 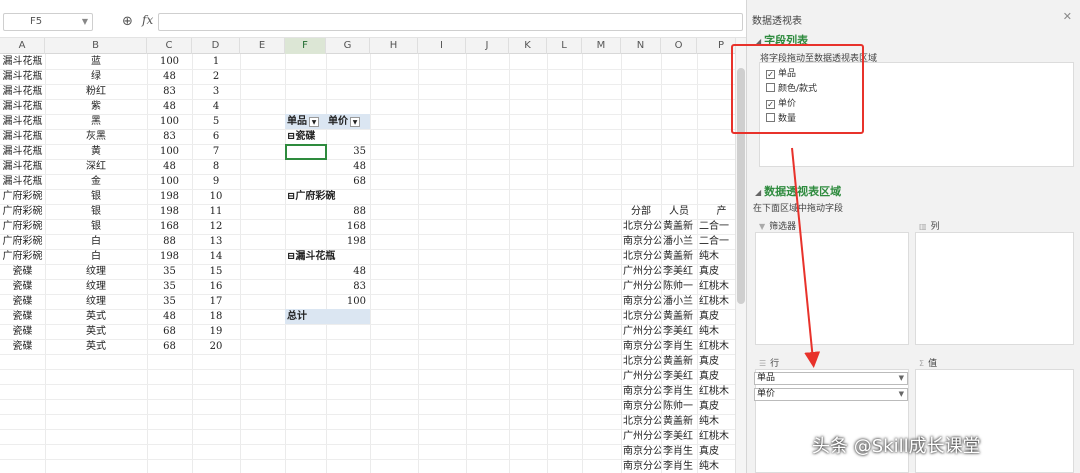 What do you see at coordinates (896, 446) in the screenshot?
I see `watermark-text: 头条 @Skill成长课堂` at bounding box center [896, 446].